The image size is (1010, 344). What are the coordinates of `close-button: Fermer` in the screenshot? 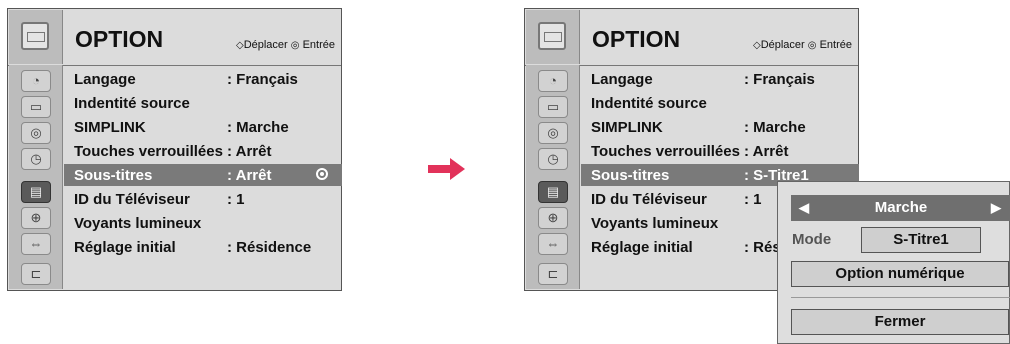 It's located at (900, 322).